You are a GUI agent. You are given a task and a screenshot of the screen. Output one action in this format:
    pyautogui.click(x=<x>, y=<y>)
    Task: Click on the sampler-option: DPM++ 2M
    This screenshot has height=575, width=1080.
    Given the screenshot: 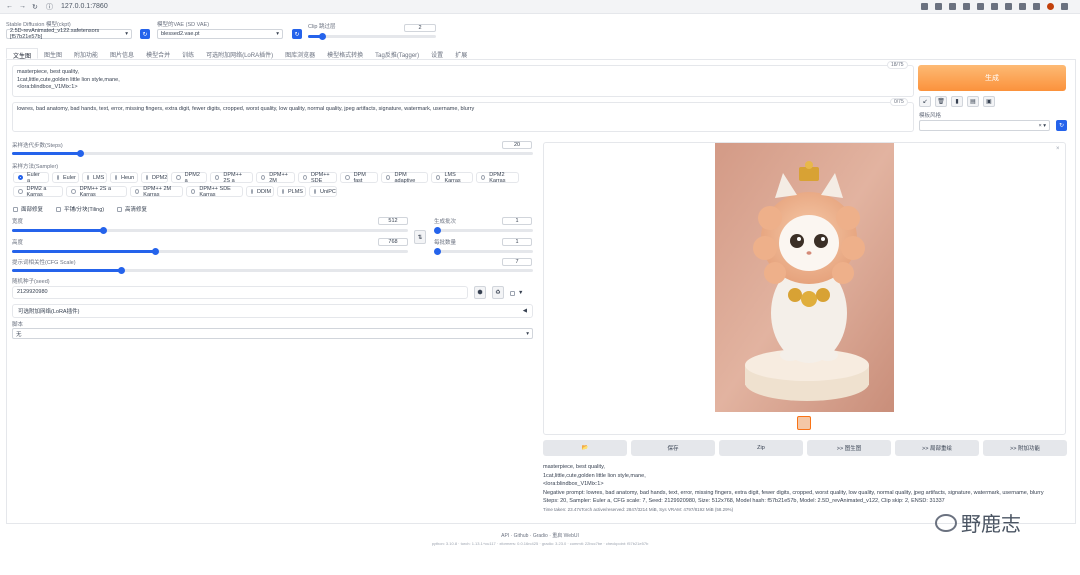 What is the action you would take?
    pyautogui.click(x=275, y=178)
    